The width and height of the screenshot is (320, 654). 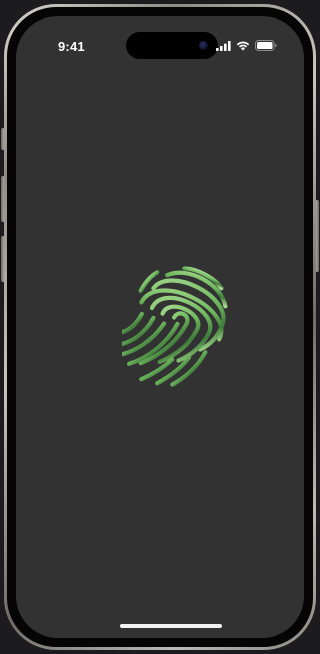 I want to click on home-indicator, so click(x=171, y=626).